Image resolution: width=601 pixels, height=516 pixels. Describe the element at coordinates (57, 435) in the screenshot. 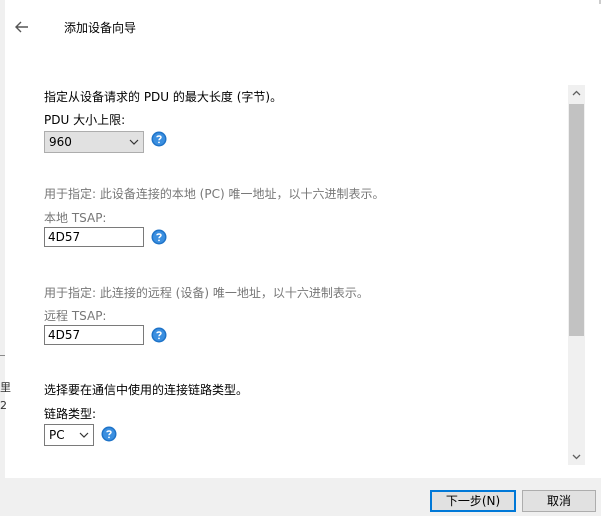

I see `link-type-value: PC` at that location.